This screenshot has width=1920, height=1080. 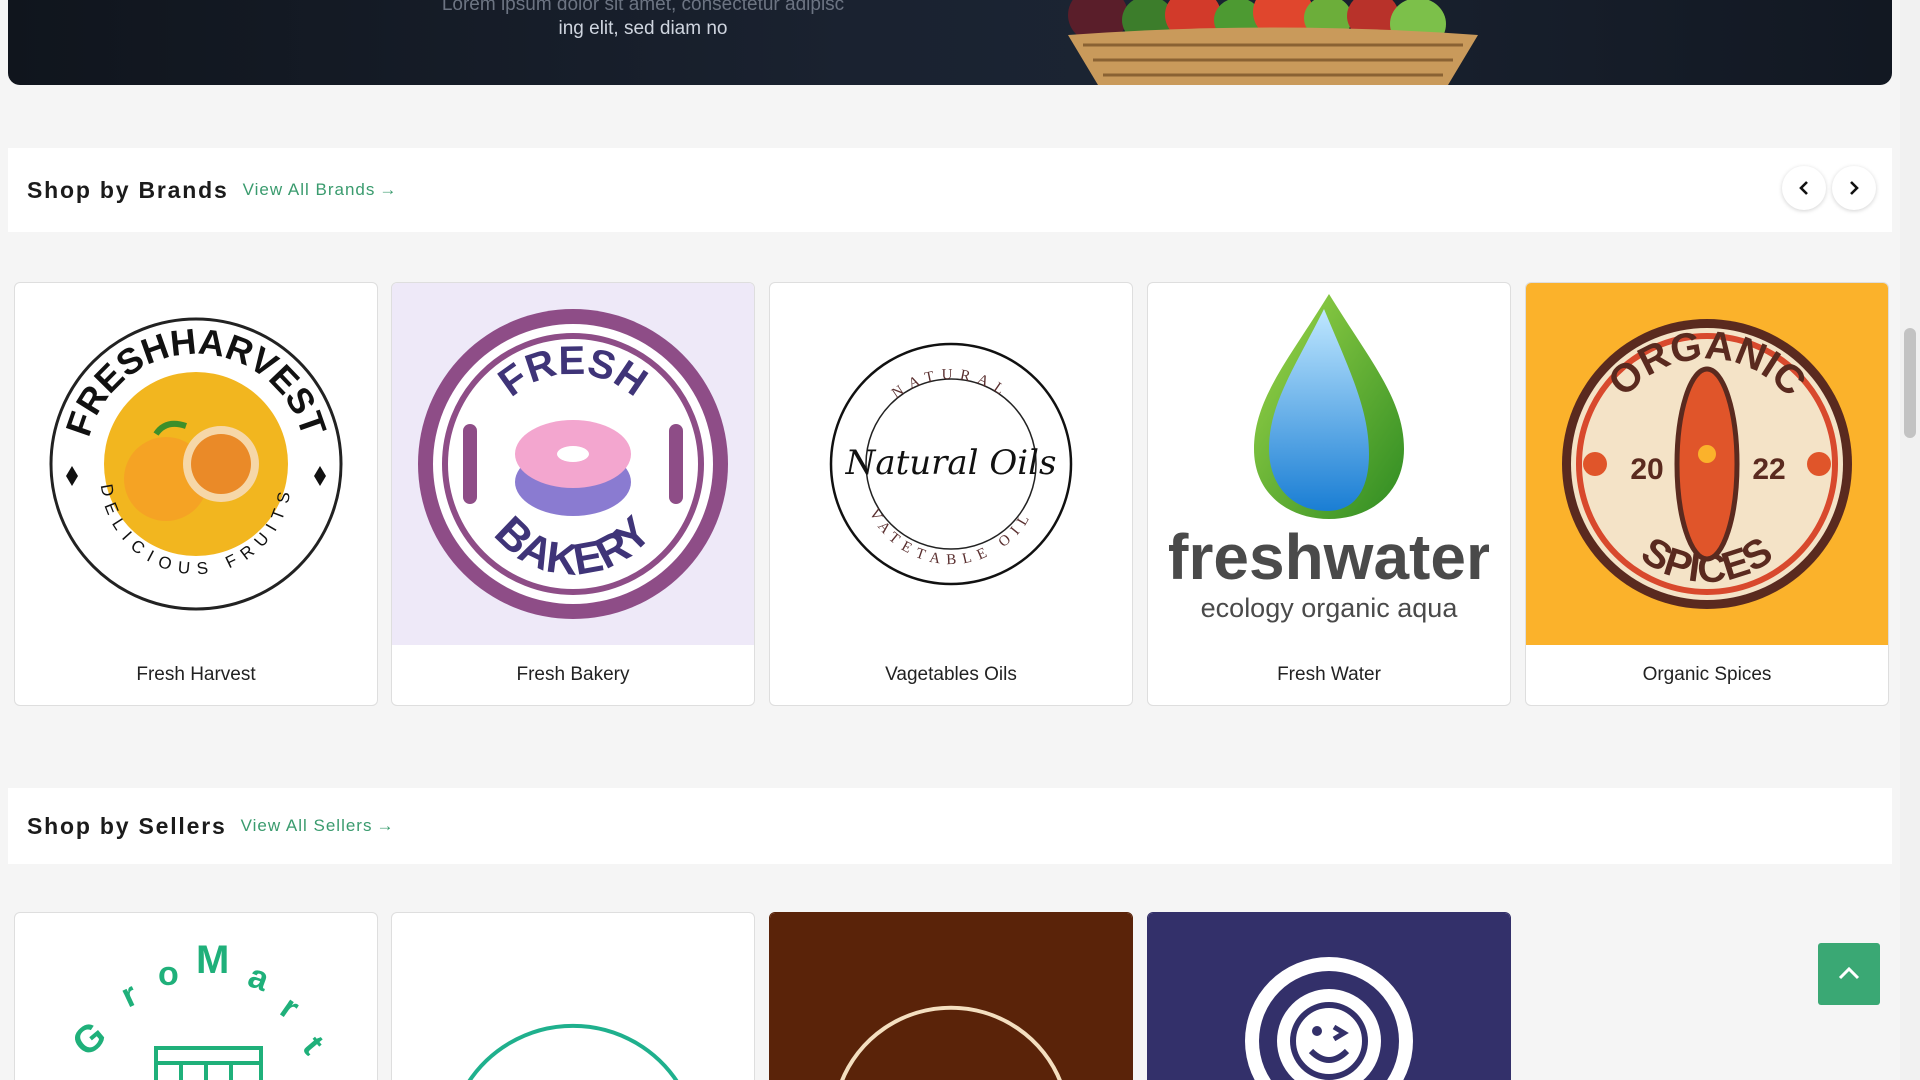 I want to click on view-all-brands-link: View All Brands →, so click(x=320, y=190).